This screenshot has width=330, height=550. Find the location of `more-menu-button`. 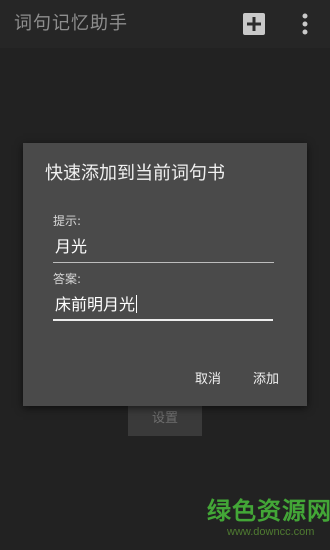

more-menu-button is located at coordinates (305, 24).